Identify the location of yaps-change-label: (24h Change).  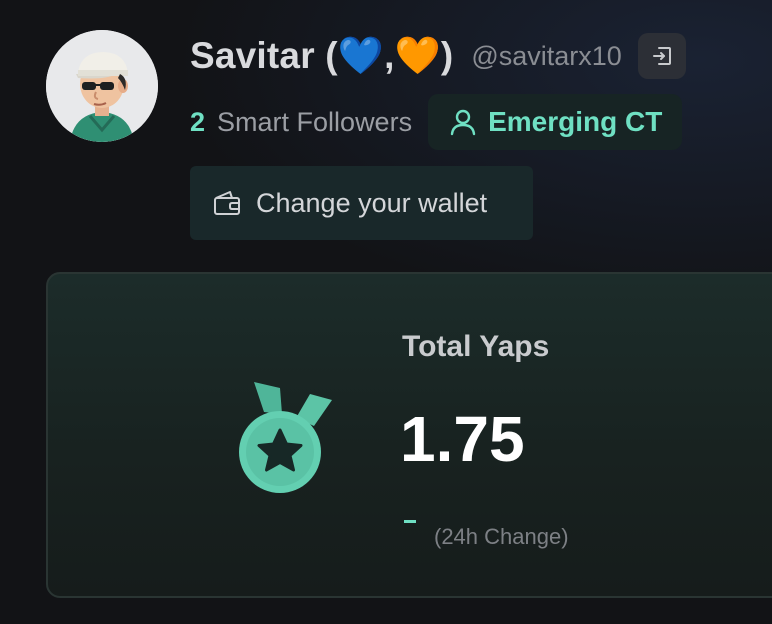
(501, 536).